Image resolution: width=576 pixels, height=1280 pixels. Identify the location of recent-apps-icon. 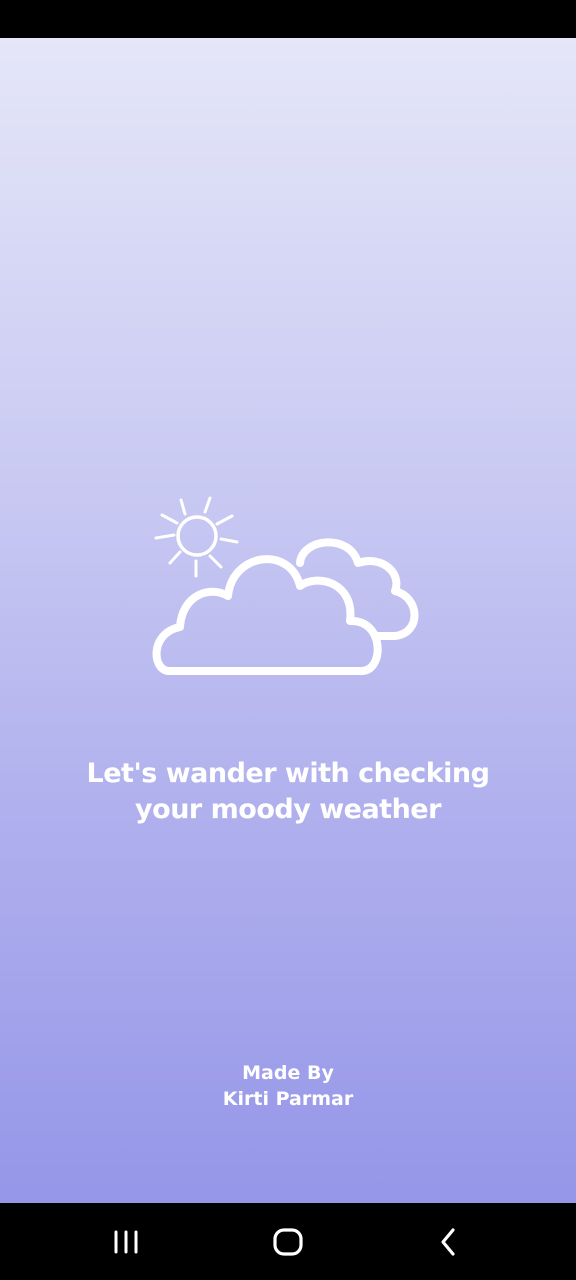
(126, 1241).